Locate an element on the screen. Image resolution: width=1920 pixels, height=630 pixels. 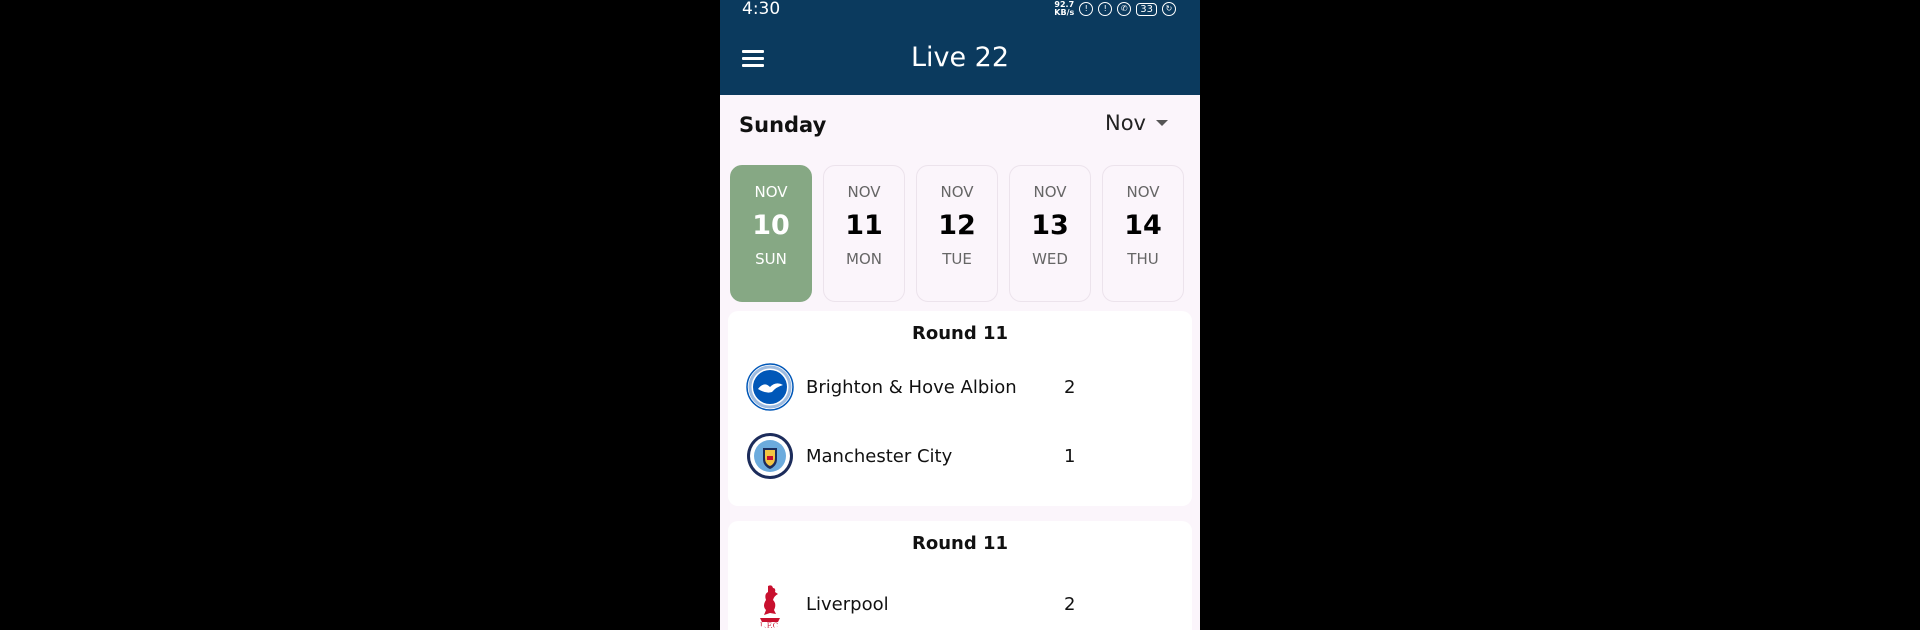
team-row-home: L.F.C. Liverpool 2 is located at coordinates (946, 604).